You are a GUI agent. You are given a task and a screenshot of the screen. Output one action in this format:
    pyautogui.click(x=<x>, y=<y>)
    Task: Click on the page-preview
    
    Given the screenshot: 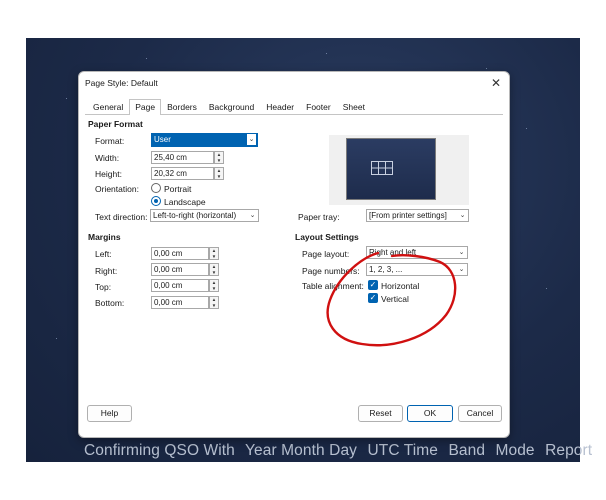 What is the action you would take?
    pyautogui.click(x=399, y=170)
    